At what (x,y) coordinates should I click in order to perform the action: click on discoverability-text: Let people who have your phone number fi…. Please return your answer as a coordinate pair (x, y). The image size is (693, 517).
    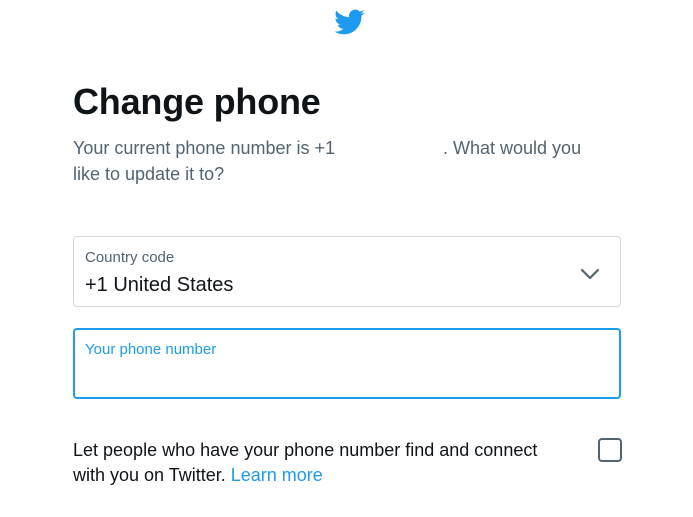
    Looking at the image, I should click on (323, 463).